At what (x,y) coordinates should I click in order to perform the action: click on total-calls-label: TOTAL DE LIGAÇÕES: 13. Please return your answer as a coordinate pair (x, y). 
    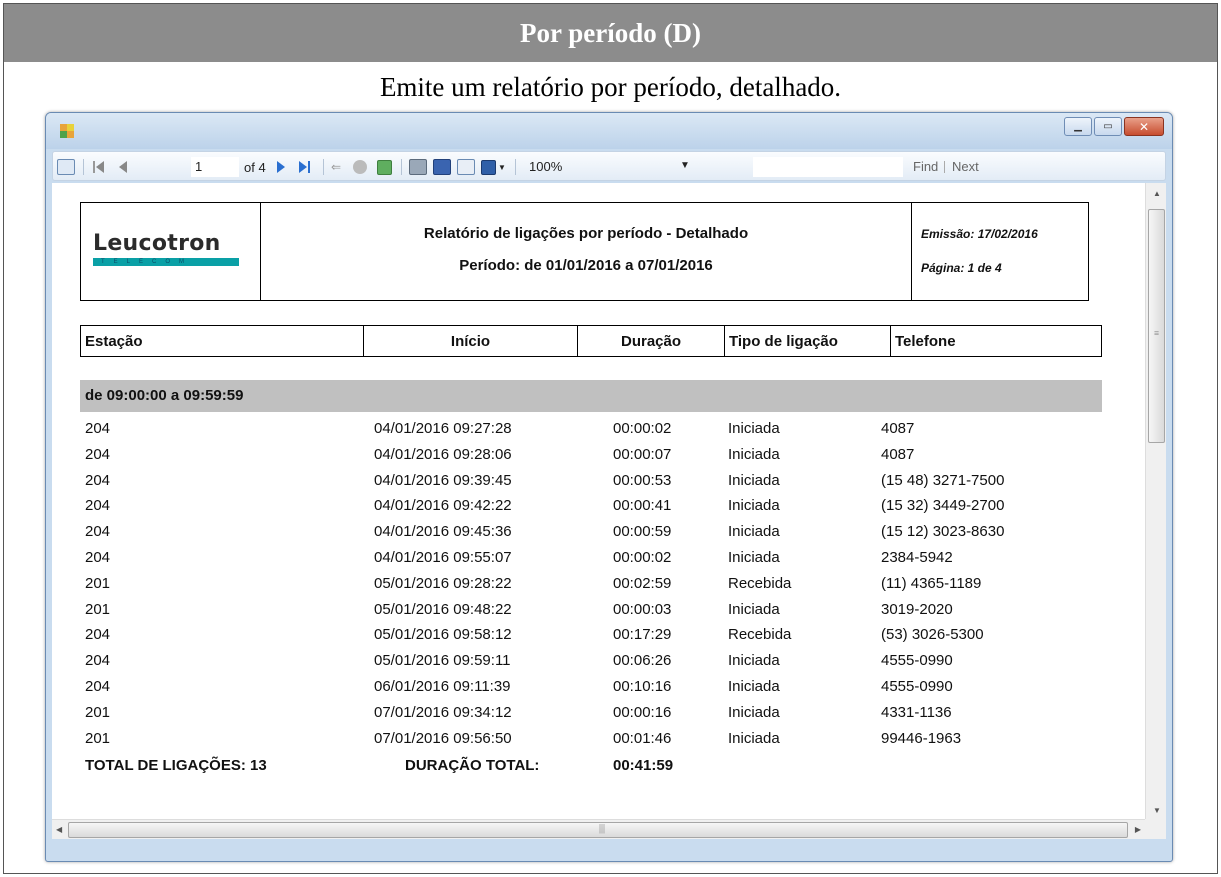
    Looking at the image, I should click on (176, 765).